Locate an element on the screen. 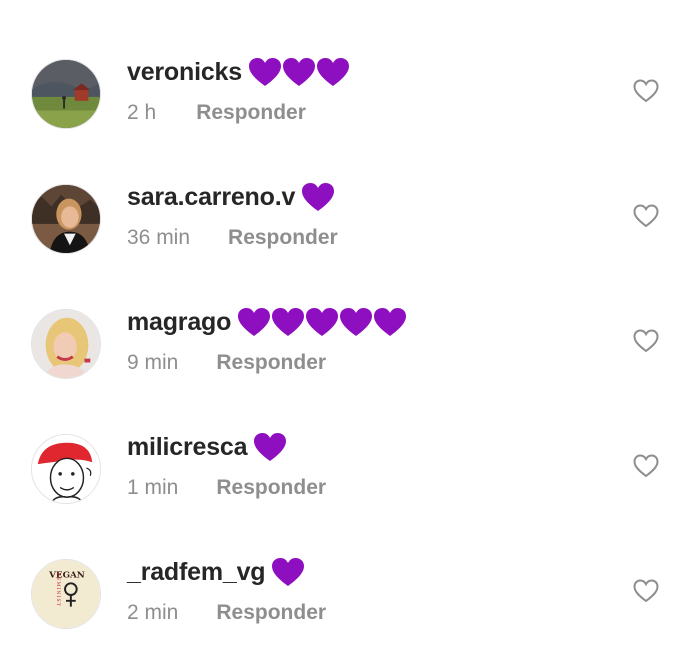 This screenshot has width=700, height=666. avatar-landscape-image is located at coordinates (66, 94).